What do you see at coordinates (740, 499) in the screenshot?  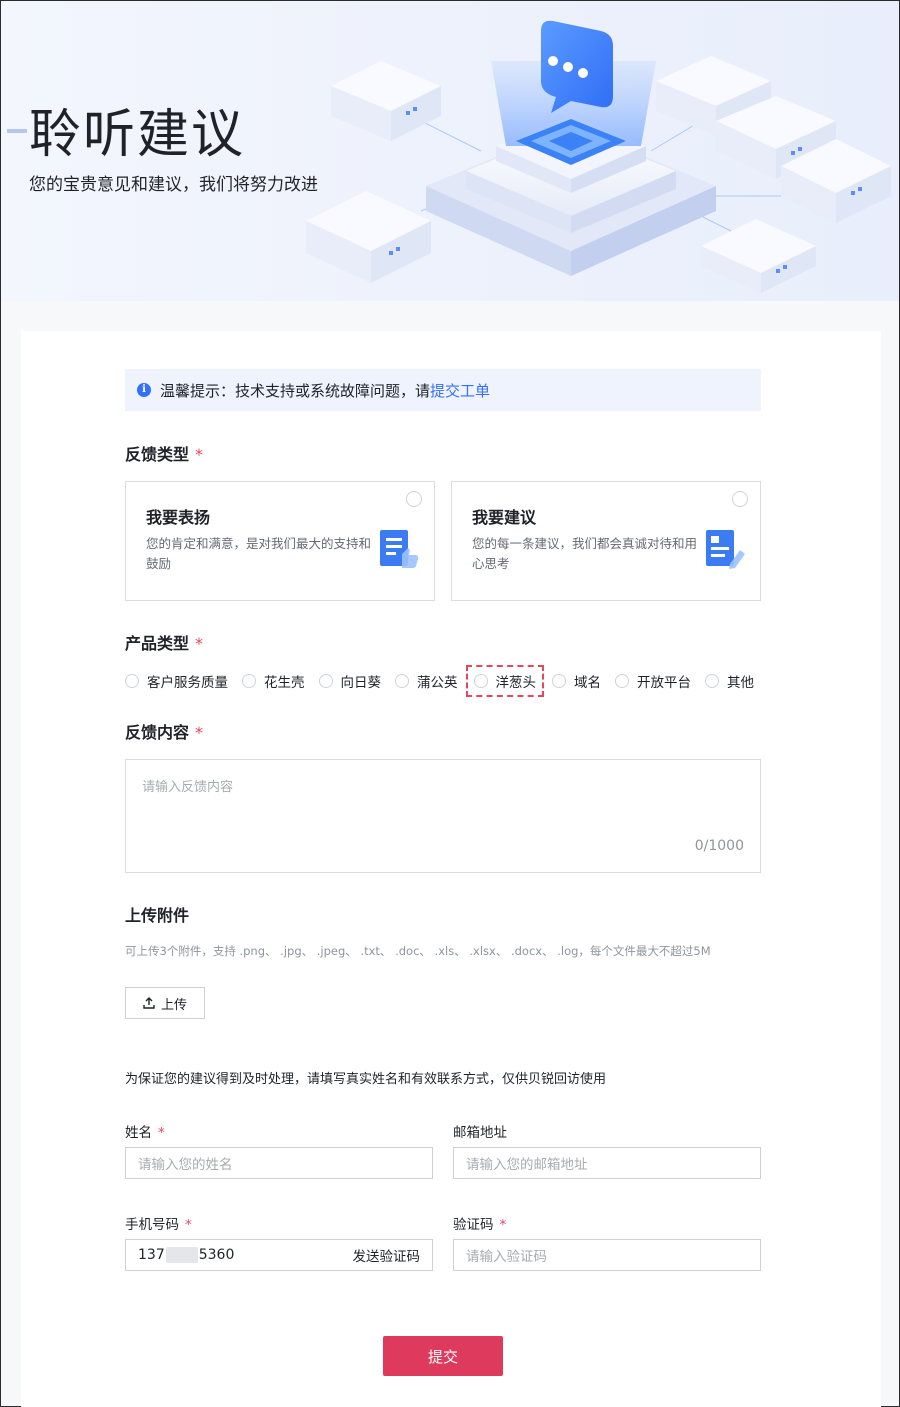 I see `suggestion-radio` at bounding box center [740, 499].